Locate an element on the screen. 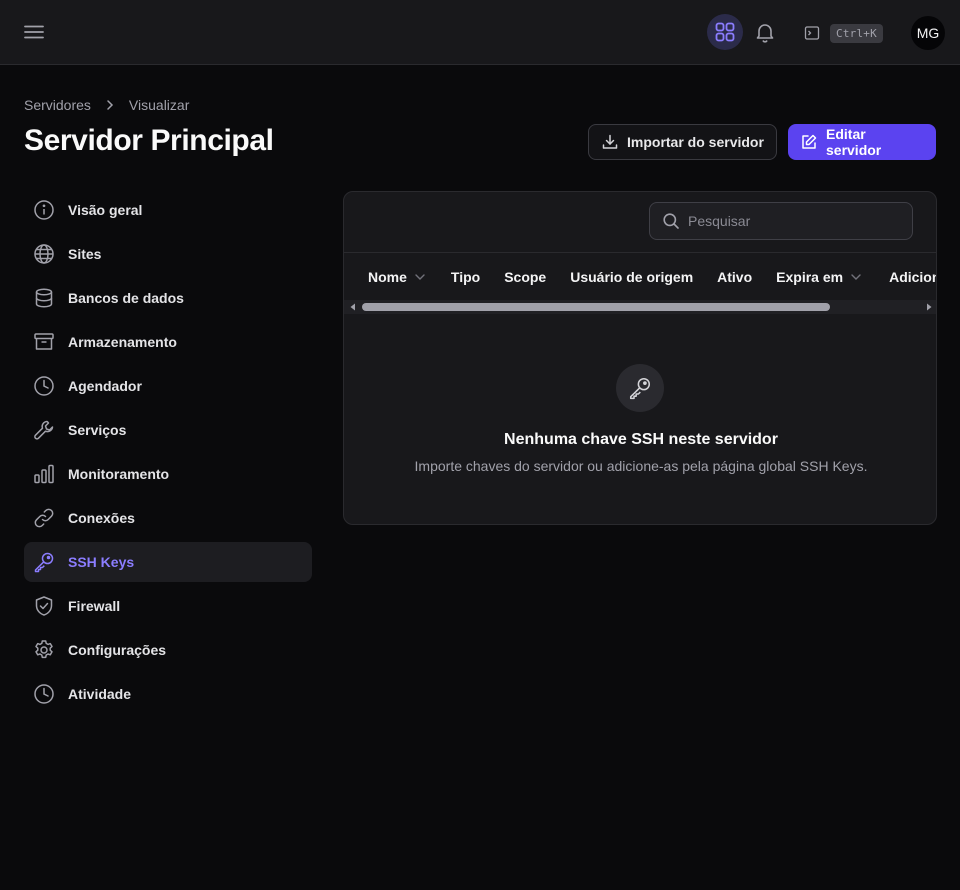  column-header-scope: Scope is located at coordinates (525, 277).